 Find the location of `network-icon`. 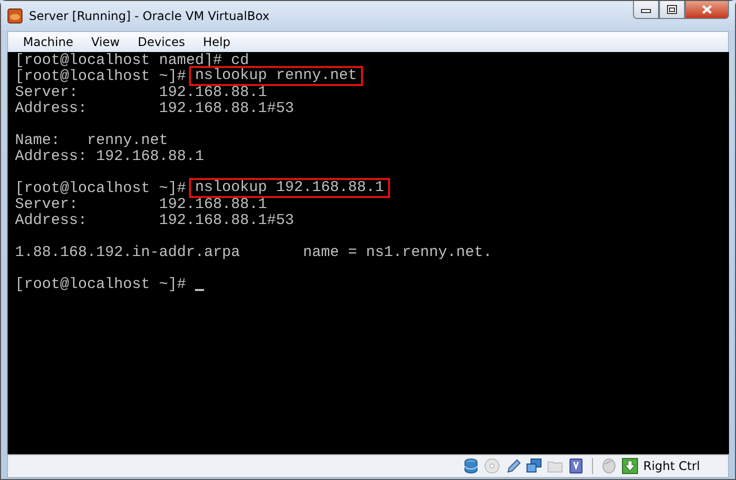

network-icon is located at coordinates (534, 466).